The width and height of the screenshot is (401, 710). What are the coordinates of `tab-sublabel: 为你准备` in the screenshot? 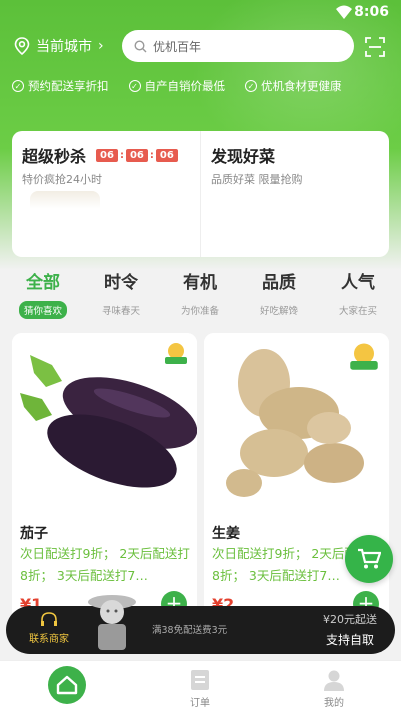 It's located at (199, 311).